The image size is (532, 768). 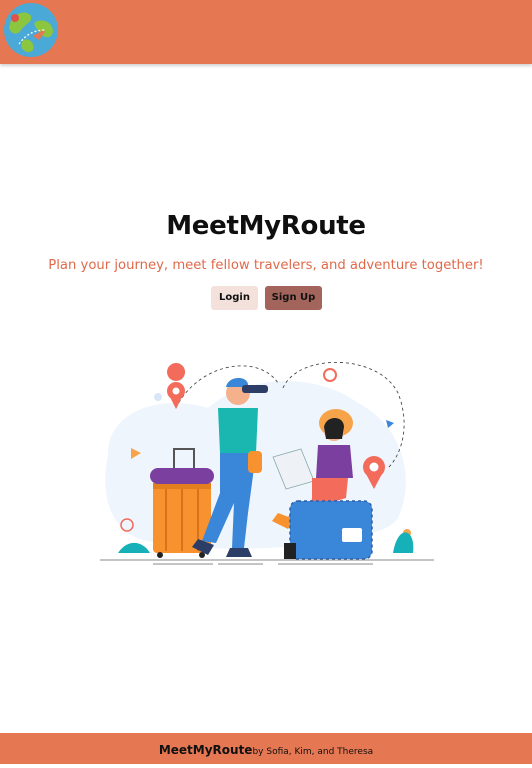 I want to click on sign-up-button: Sign Up, so click(x=293, y=298).